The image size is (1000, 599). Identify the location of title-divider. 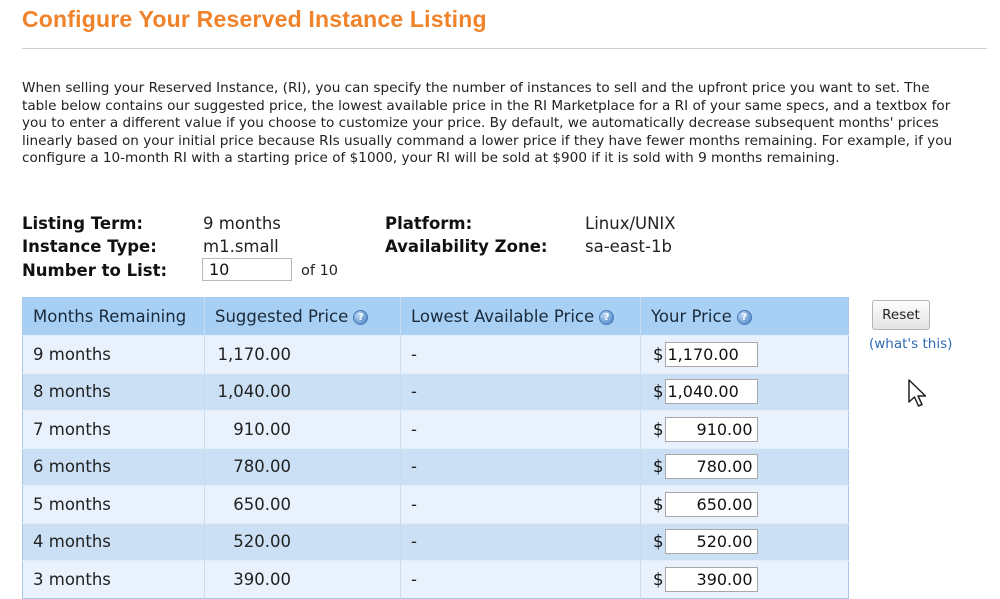
(504, 48).